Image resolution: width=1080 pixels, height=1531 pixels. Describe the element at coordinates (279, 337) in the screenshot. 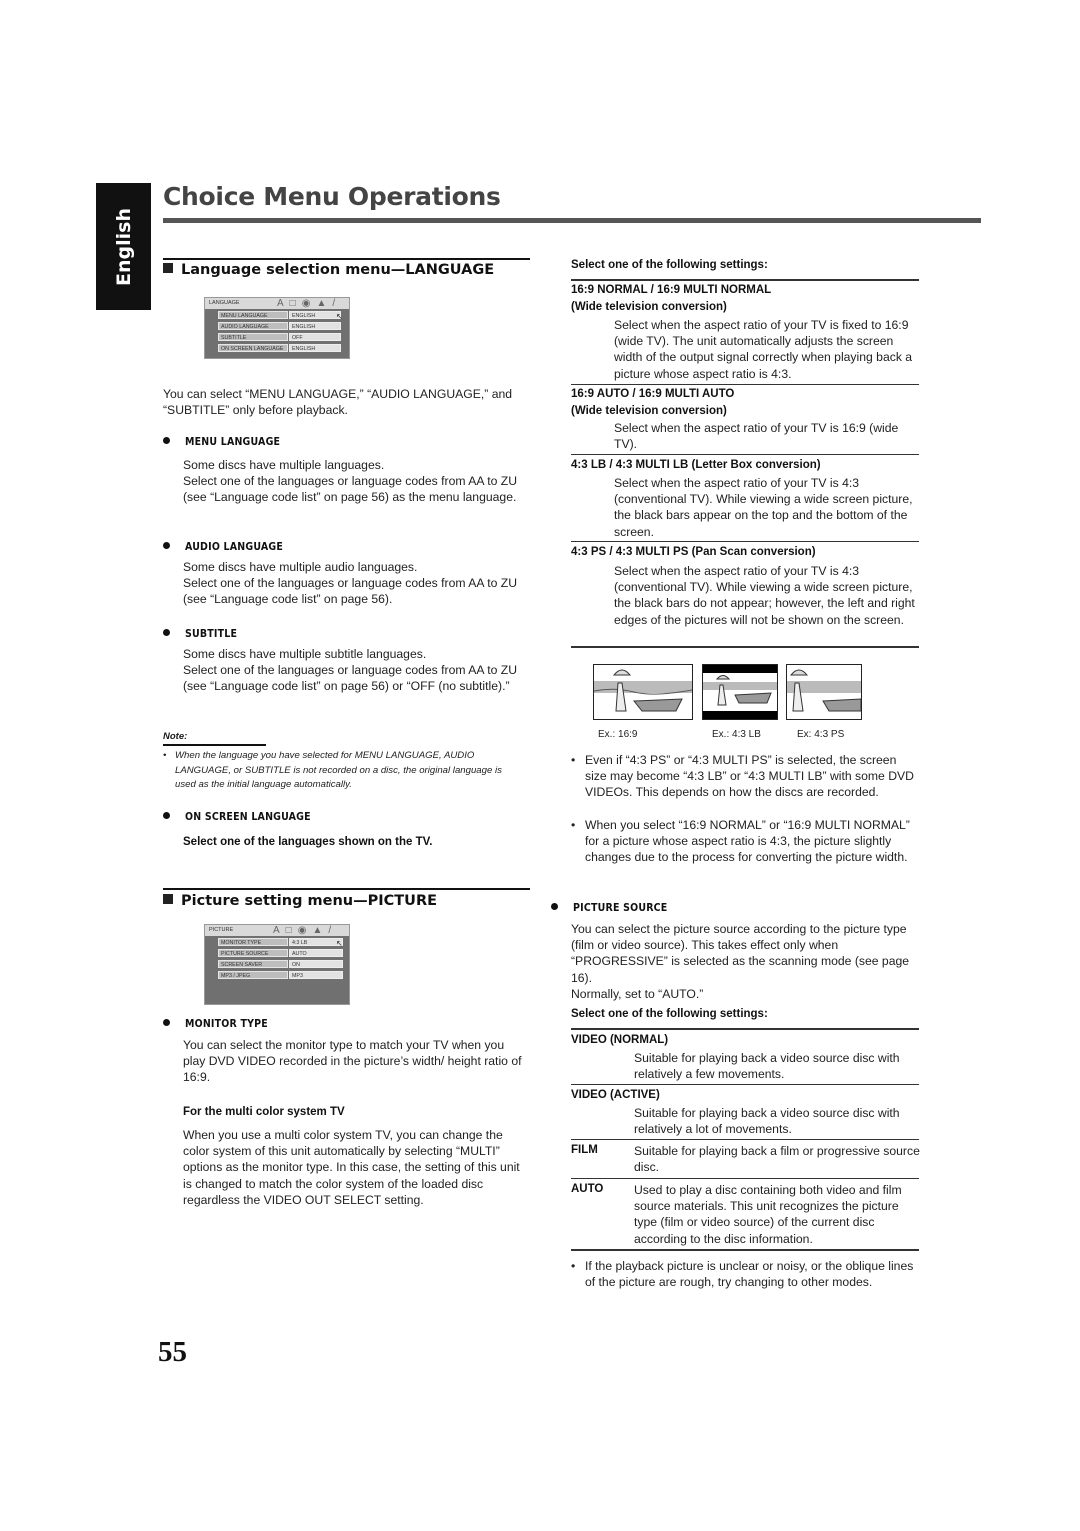

I see `osd-row: SUBTITLE OFF` at that location.